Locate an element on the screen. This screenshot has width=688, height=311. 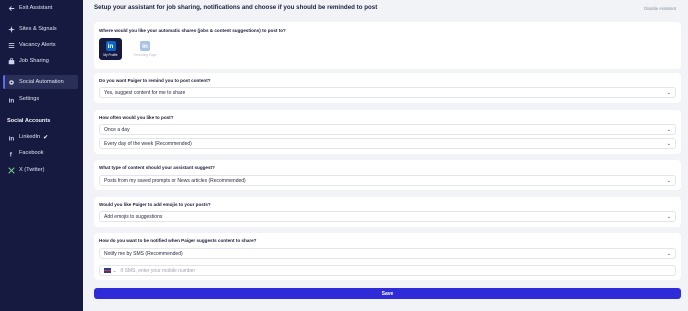
sidebar-item-label: Job Sharing is located at coordinates (34, 61).